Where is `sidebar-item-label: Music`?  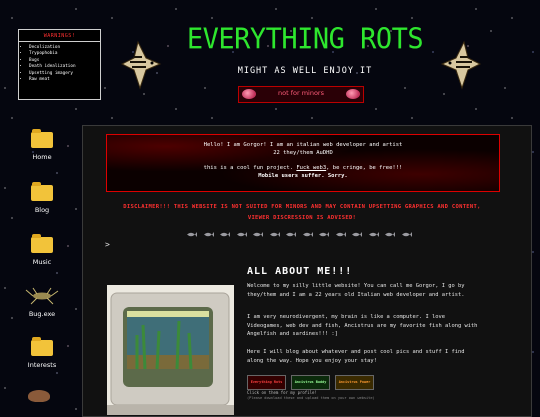 sidebar-item-label: Music is located at coordinates (42, 262).